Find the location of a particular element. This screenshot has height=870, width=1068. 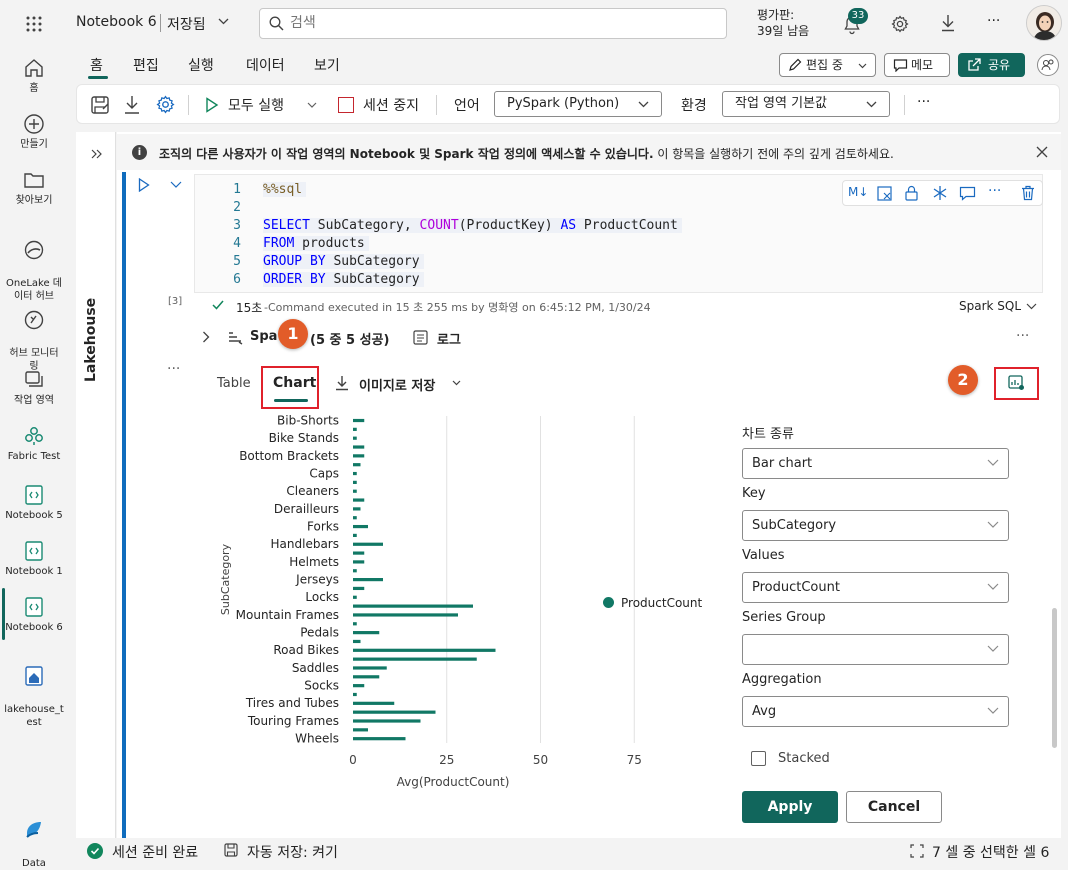

legend-label: ProductCount is located at coordinates (661, 603).